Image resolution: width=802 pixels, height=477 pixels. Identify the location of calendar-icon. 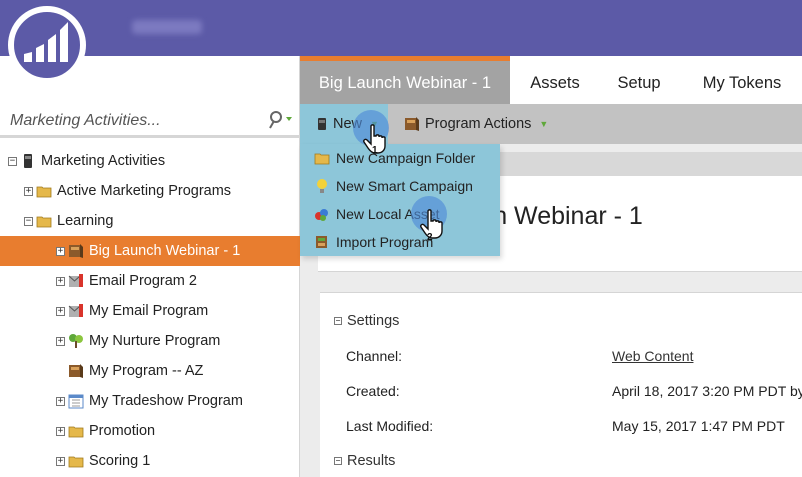
(76, 401).